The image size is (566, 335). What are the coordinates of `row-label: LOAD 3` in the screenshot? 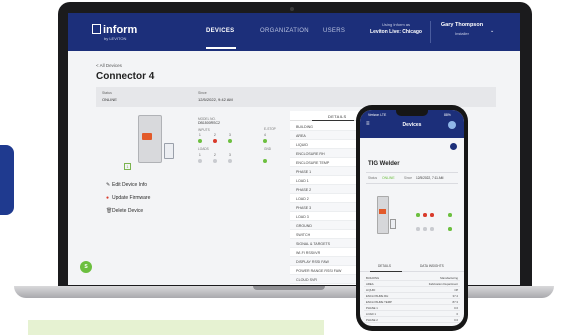 It's located at (302, 216).